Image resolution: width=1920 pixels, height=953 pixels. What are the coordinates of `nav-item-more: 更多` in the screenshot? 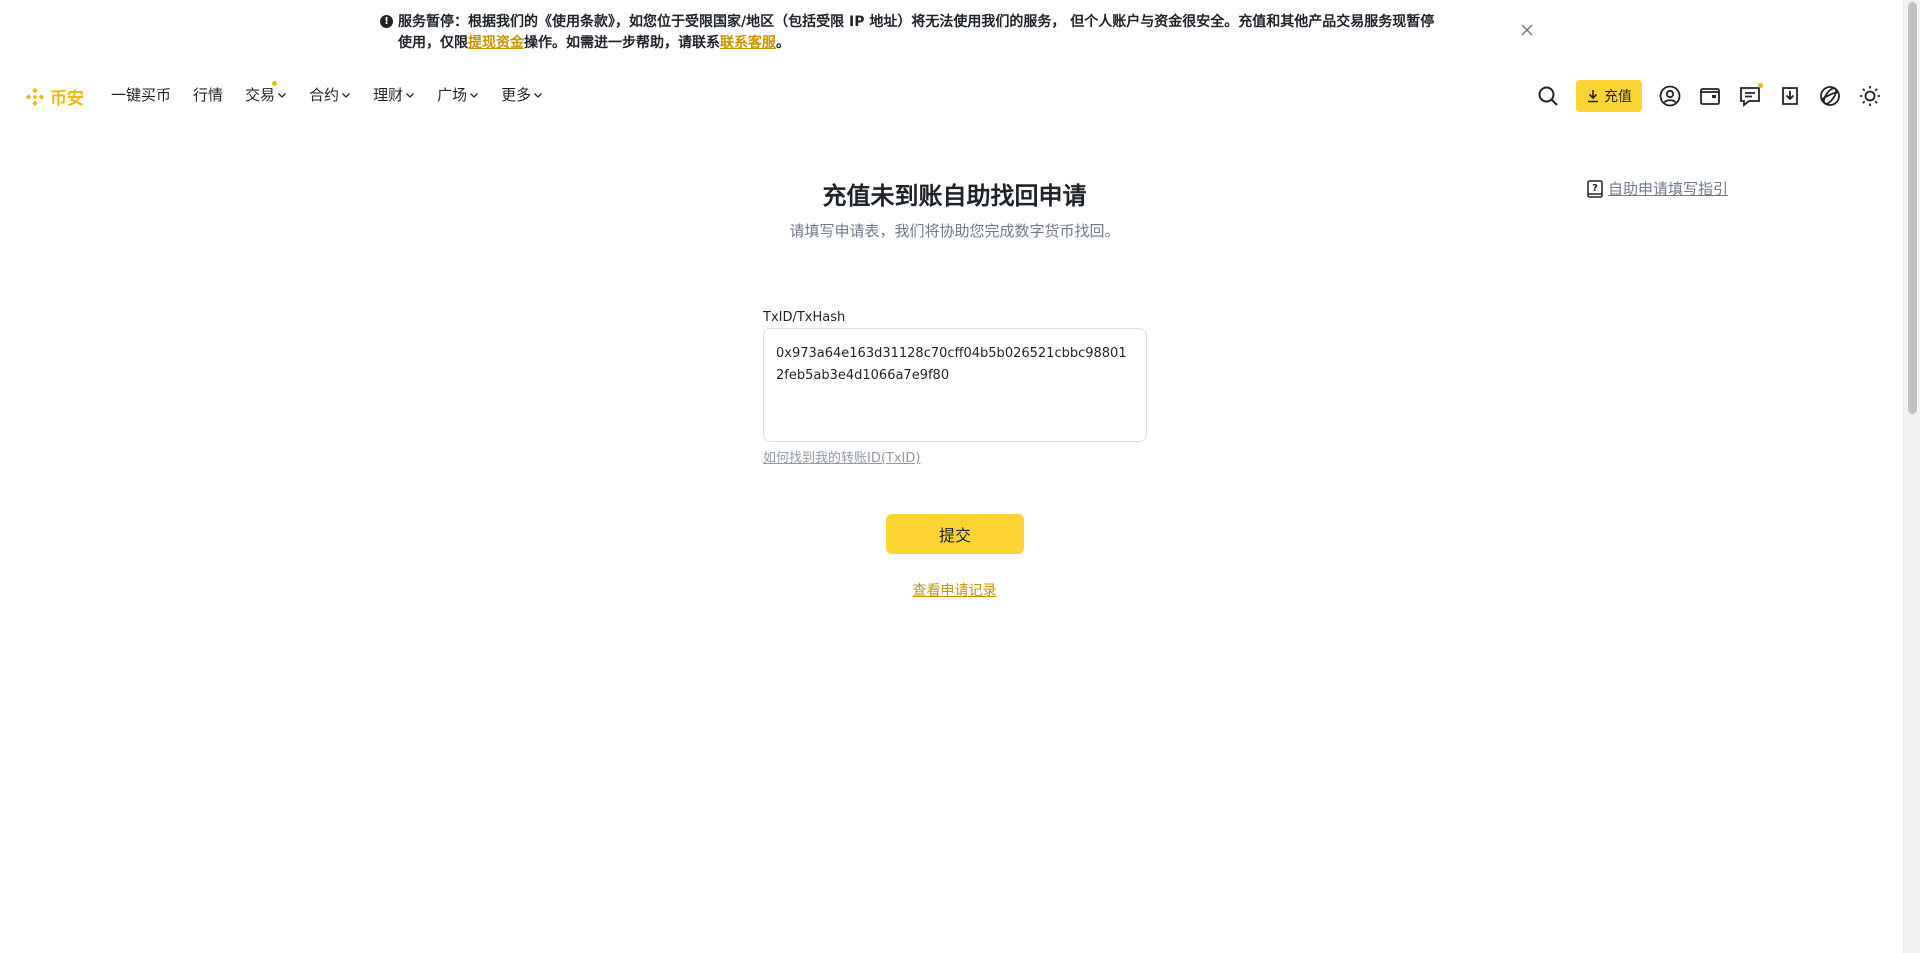 It's located at (522, 94).